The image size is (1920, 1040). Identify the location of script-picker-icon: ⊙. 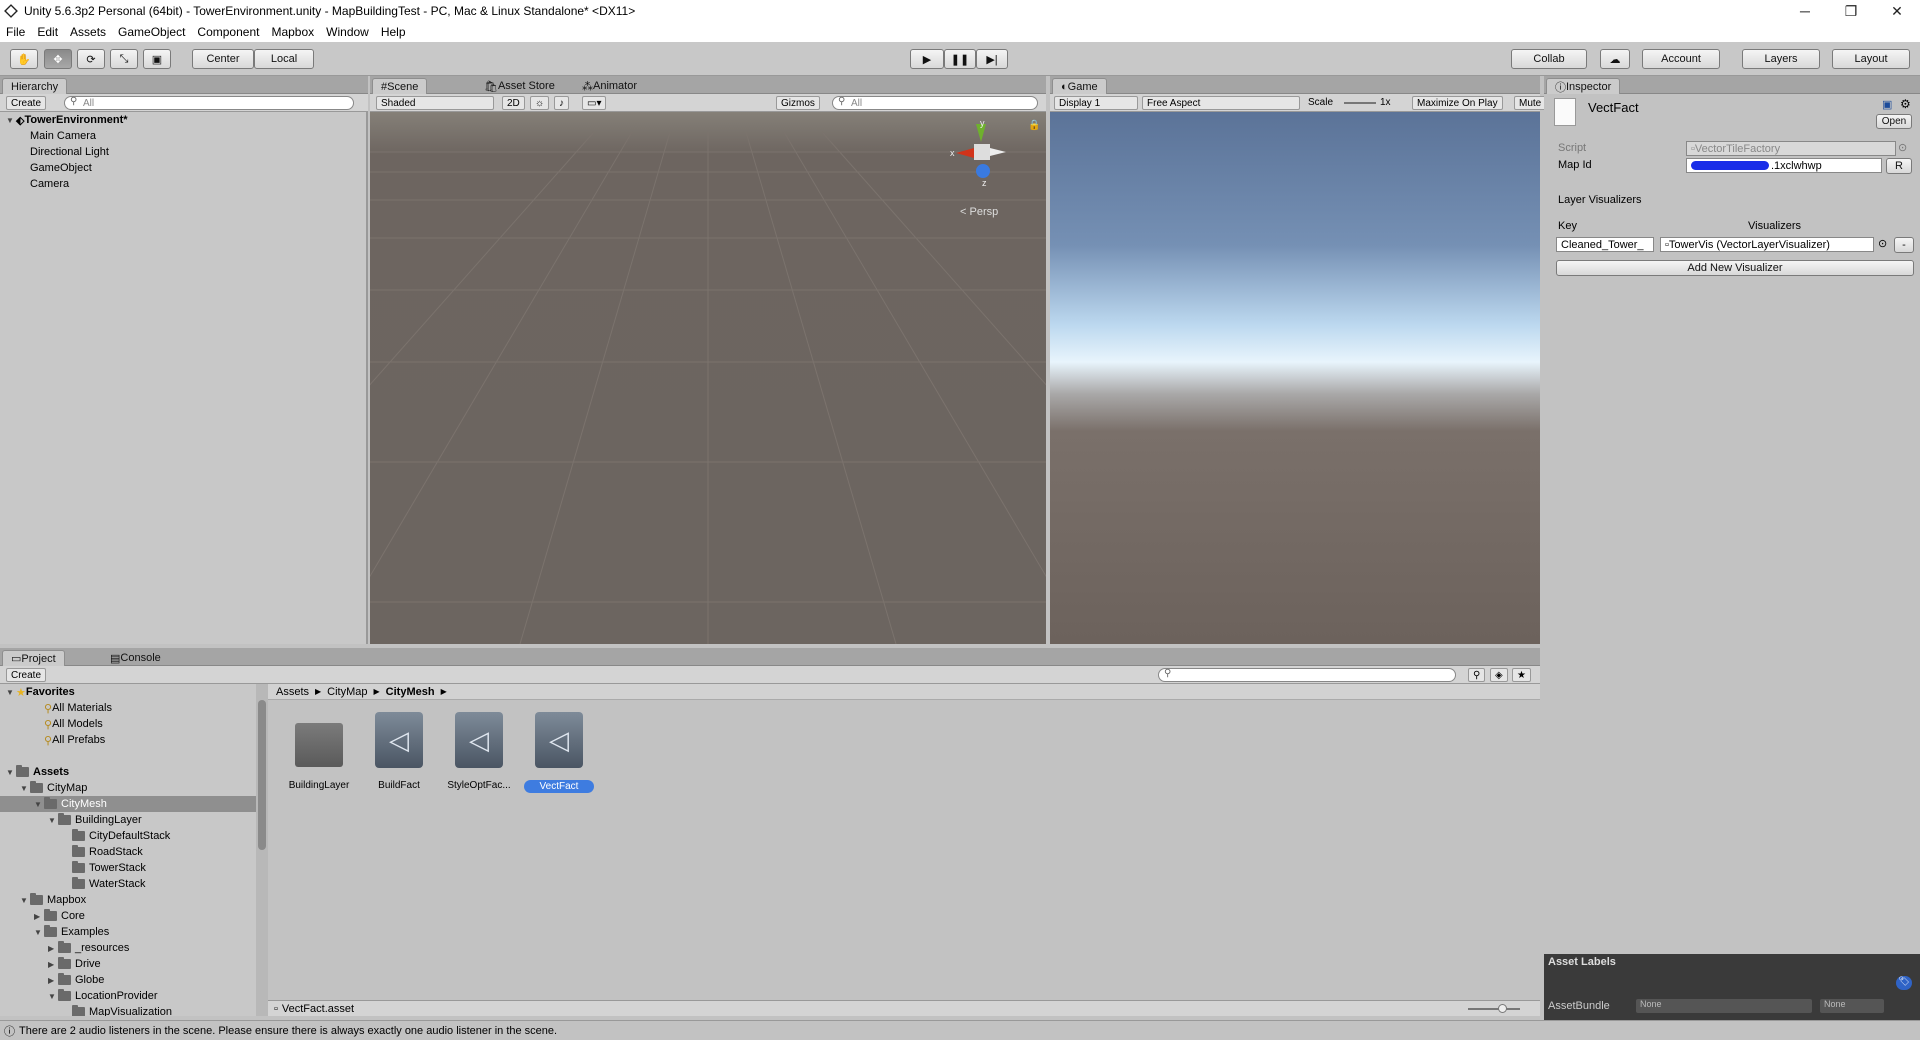
(1902, 147).